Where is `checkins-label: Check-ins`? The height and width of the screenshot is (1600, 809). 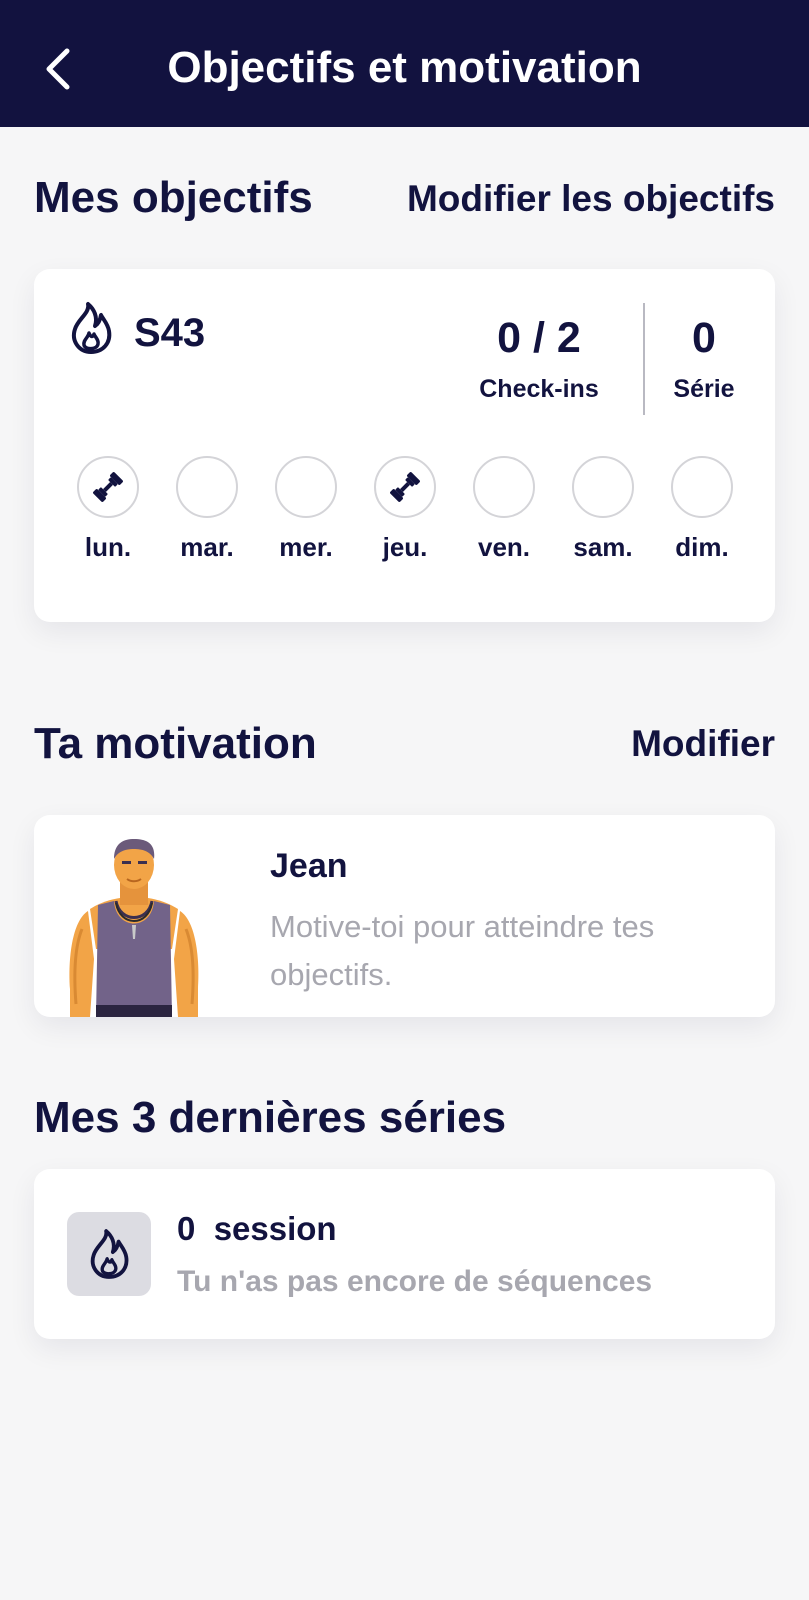 checkins-label: Check-ins is located at coordinates (539, 389).